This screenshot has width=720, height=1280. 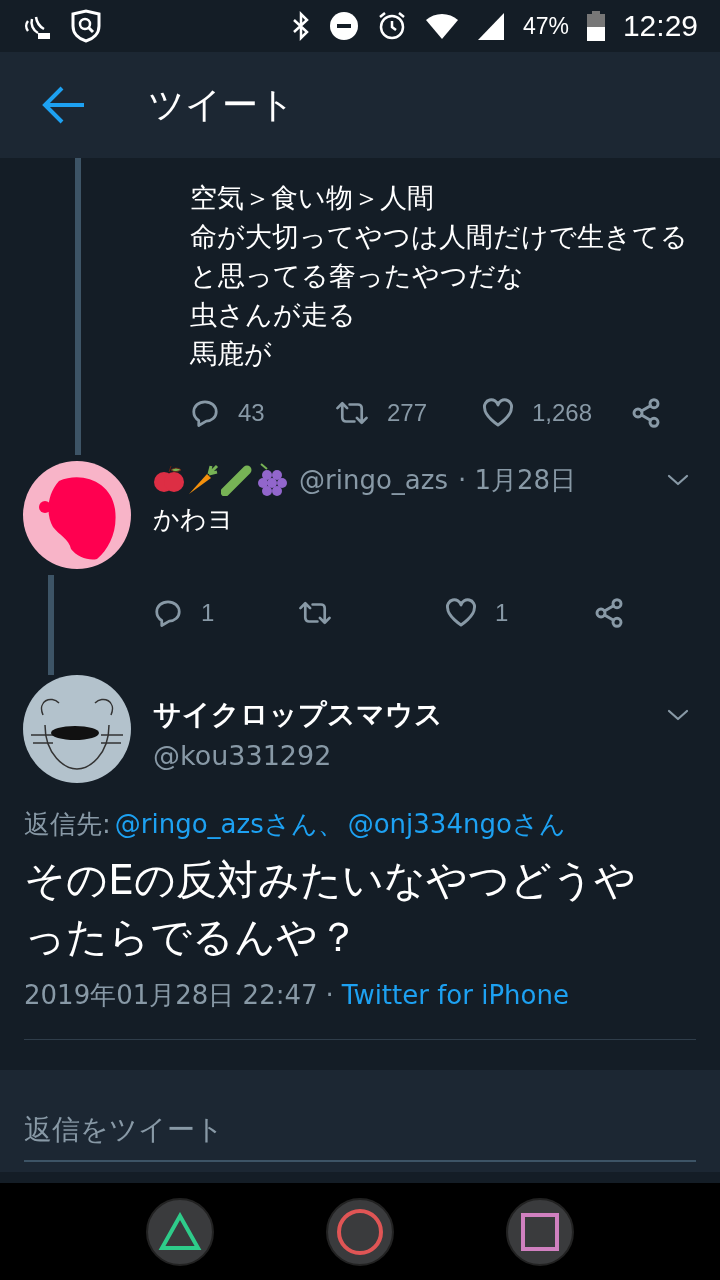 What do you see at coordinates (540, 1231) in the screenshot?
I see `square-icon` at bounding box center [540, 1231].